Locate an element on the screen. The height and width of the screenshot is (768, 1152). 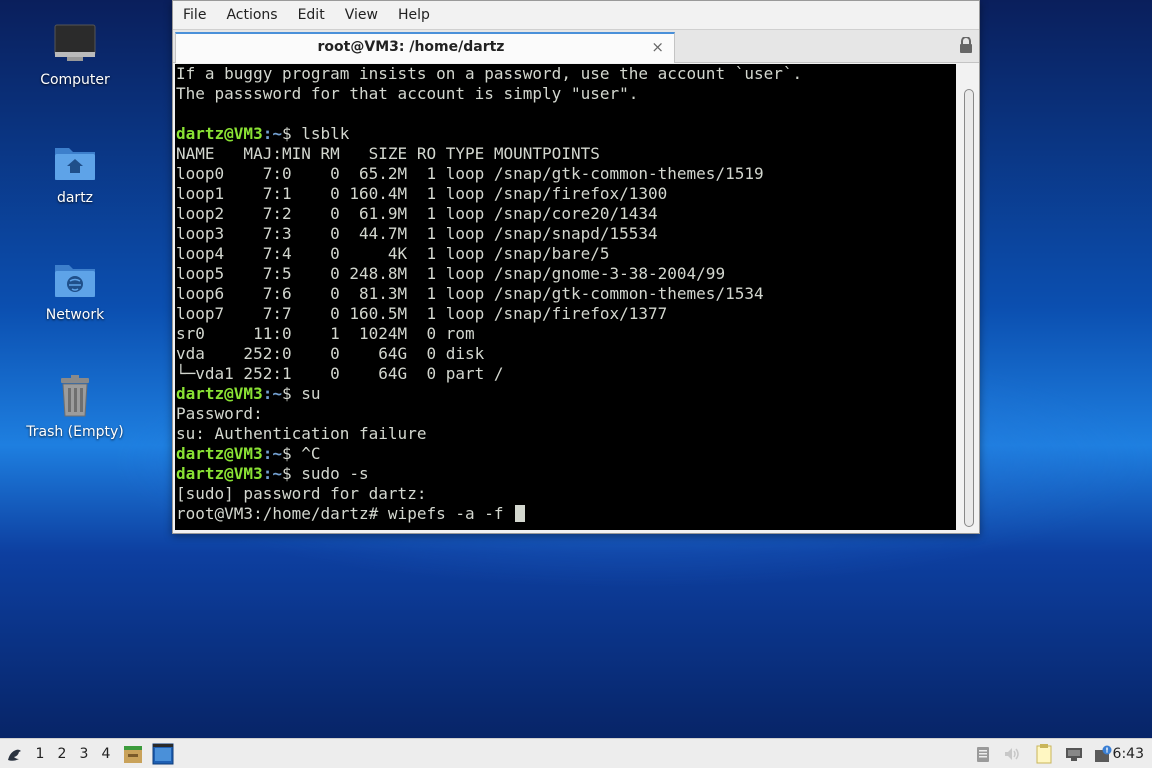
terminal-line: dartz@VM3:~$ sudo -s is located at coordinates (566, 474).